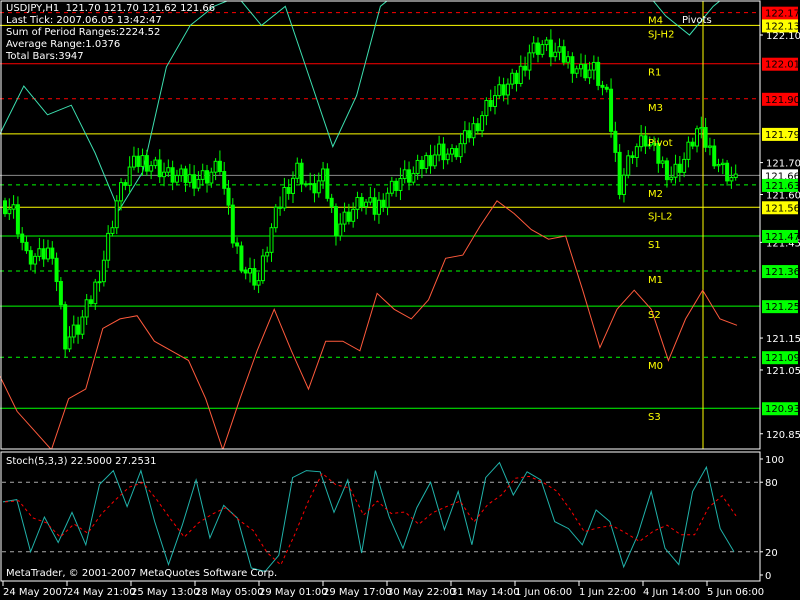 This screenshot has height=600, width=800. What do you see at coordinates (654, 417) in the screenshot?
I see `level-label-s3: S3` at bounding box center [654, 417].